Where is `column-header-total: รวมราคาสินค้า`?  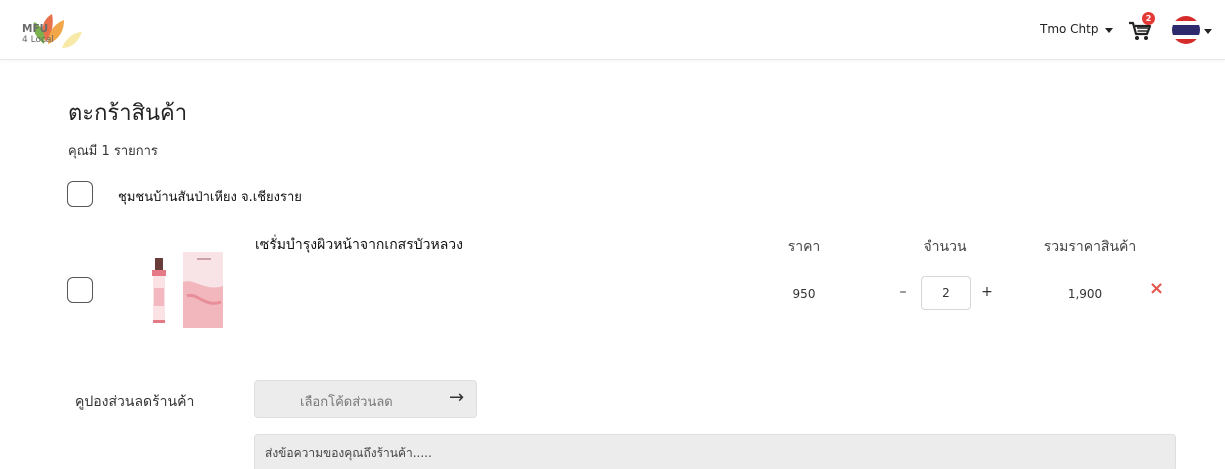
column-header-total: รวมราคาสินค้า is located at coordinates (1090, 247).